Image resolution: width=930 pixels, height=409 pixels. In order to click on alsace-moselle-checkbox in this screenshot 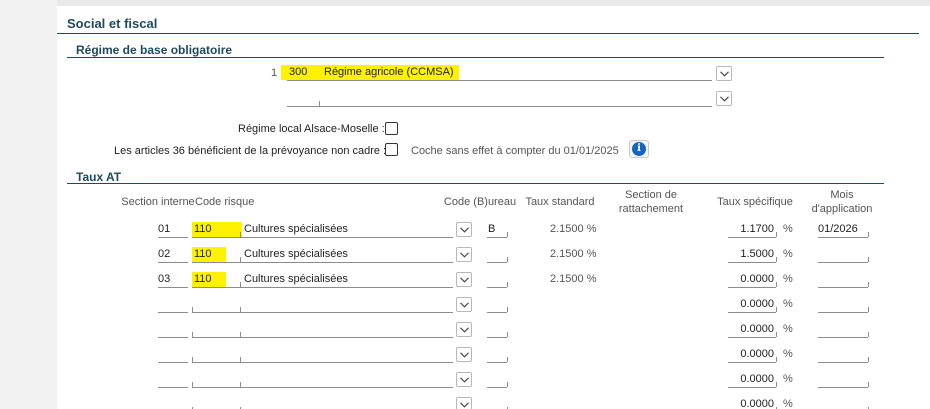, I will do `click(391, 128)`.